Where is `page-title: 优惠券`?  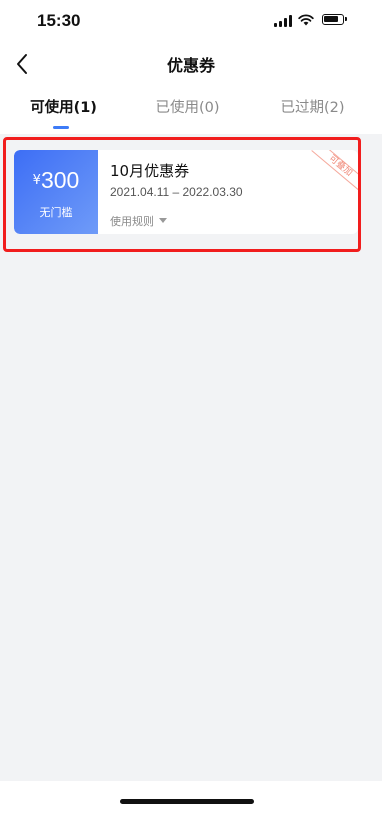 page-title: 优惠券 is located at coordinates (190, 65).